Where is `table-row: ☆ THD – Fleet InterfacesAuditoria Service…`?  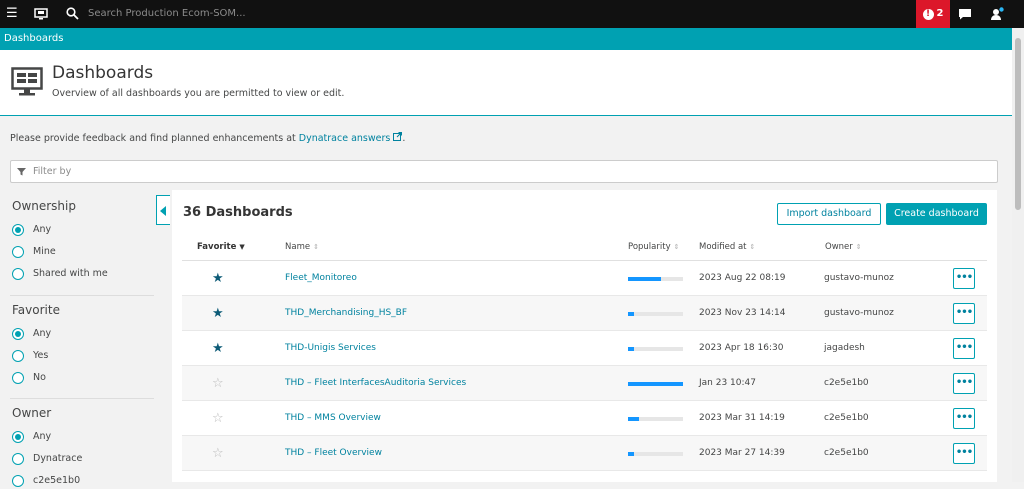 table-row: ☆ THD – Fleet InterfacesAuditoria Service… is located at coordinates (584, 383).